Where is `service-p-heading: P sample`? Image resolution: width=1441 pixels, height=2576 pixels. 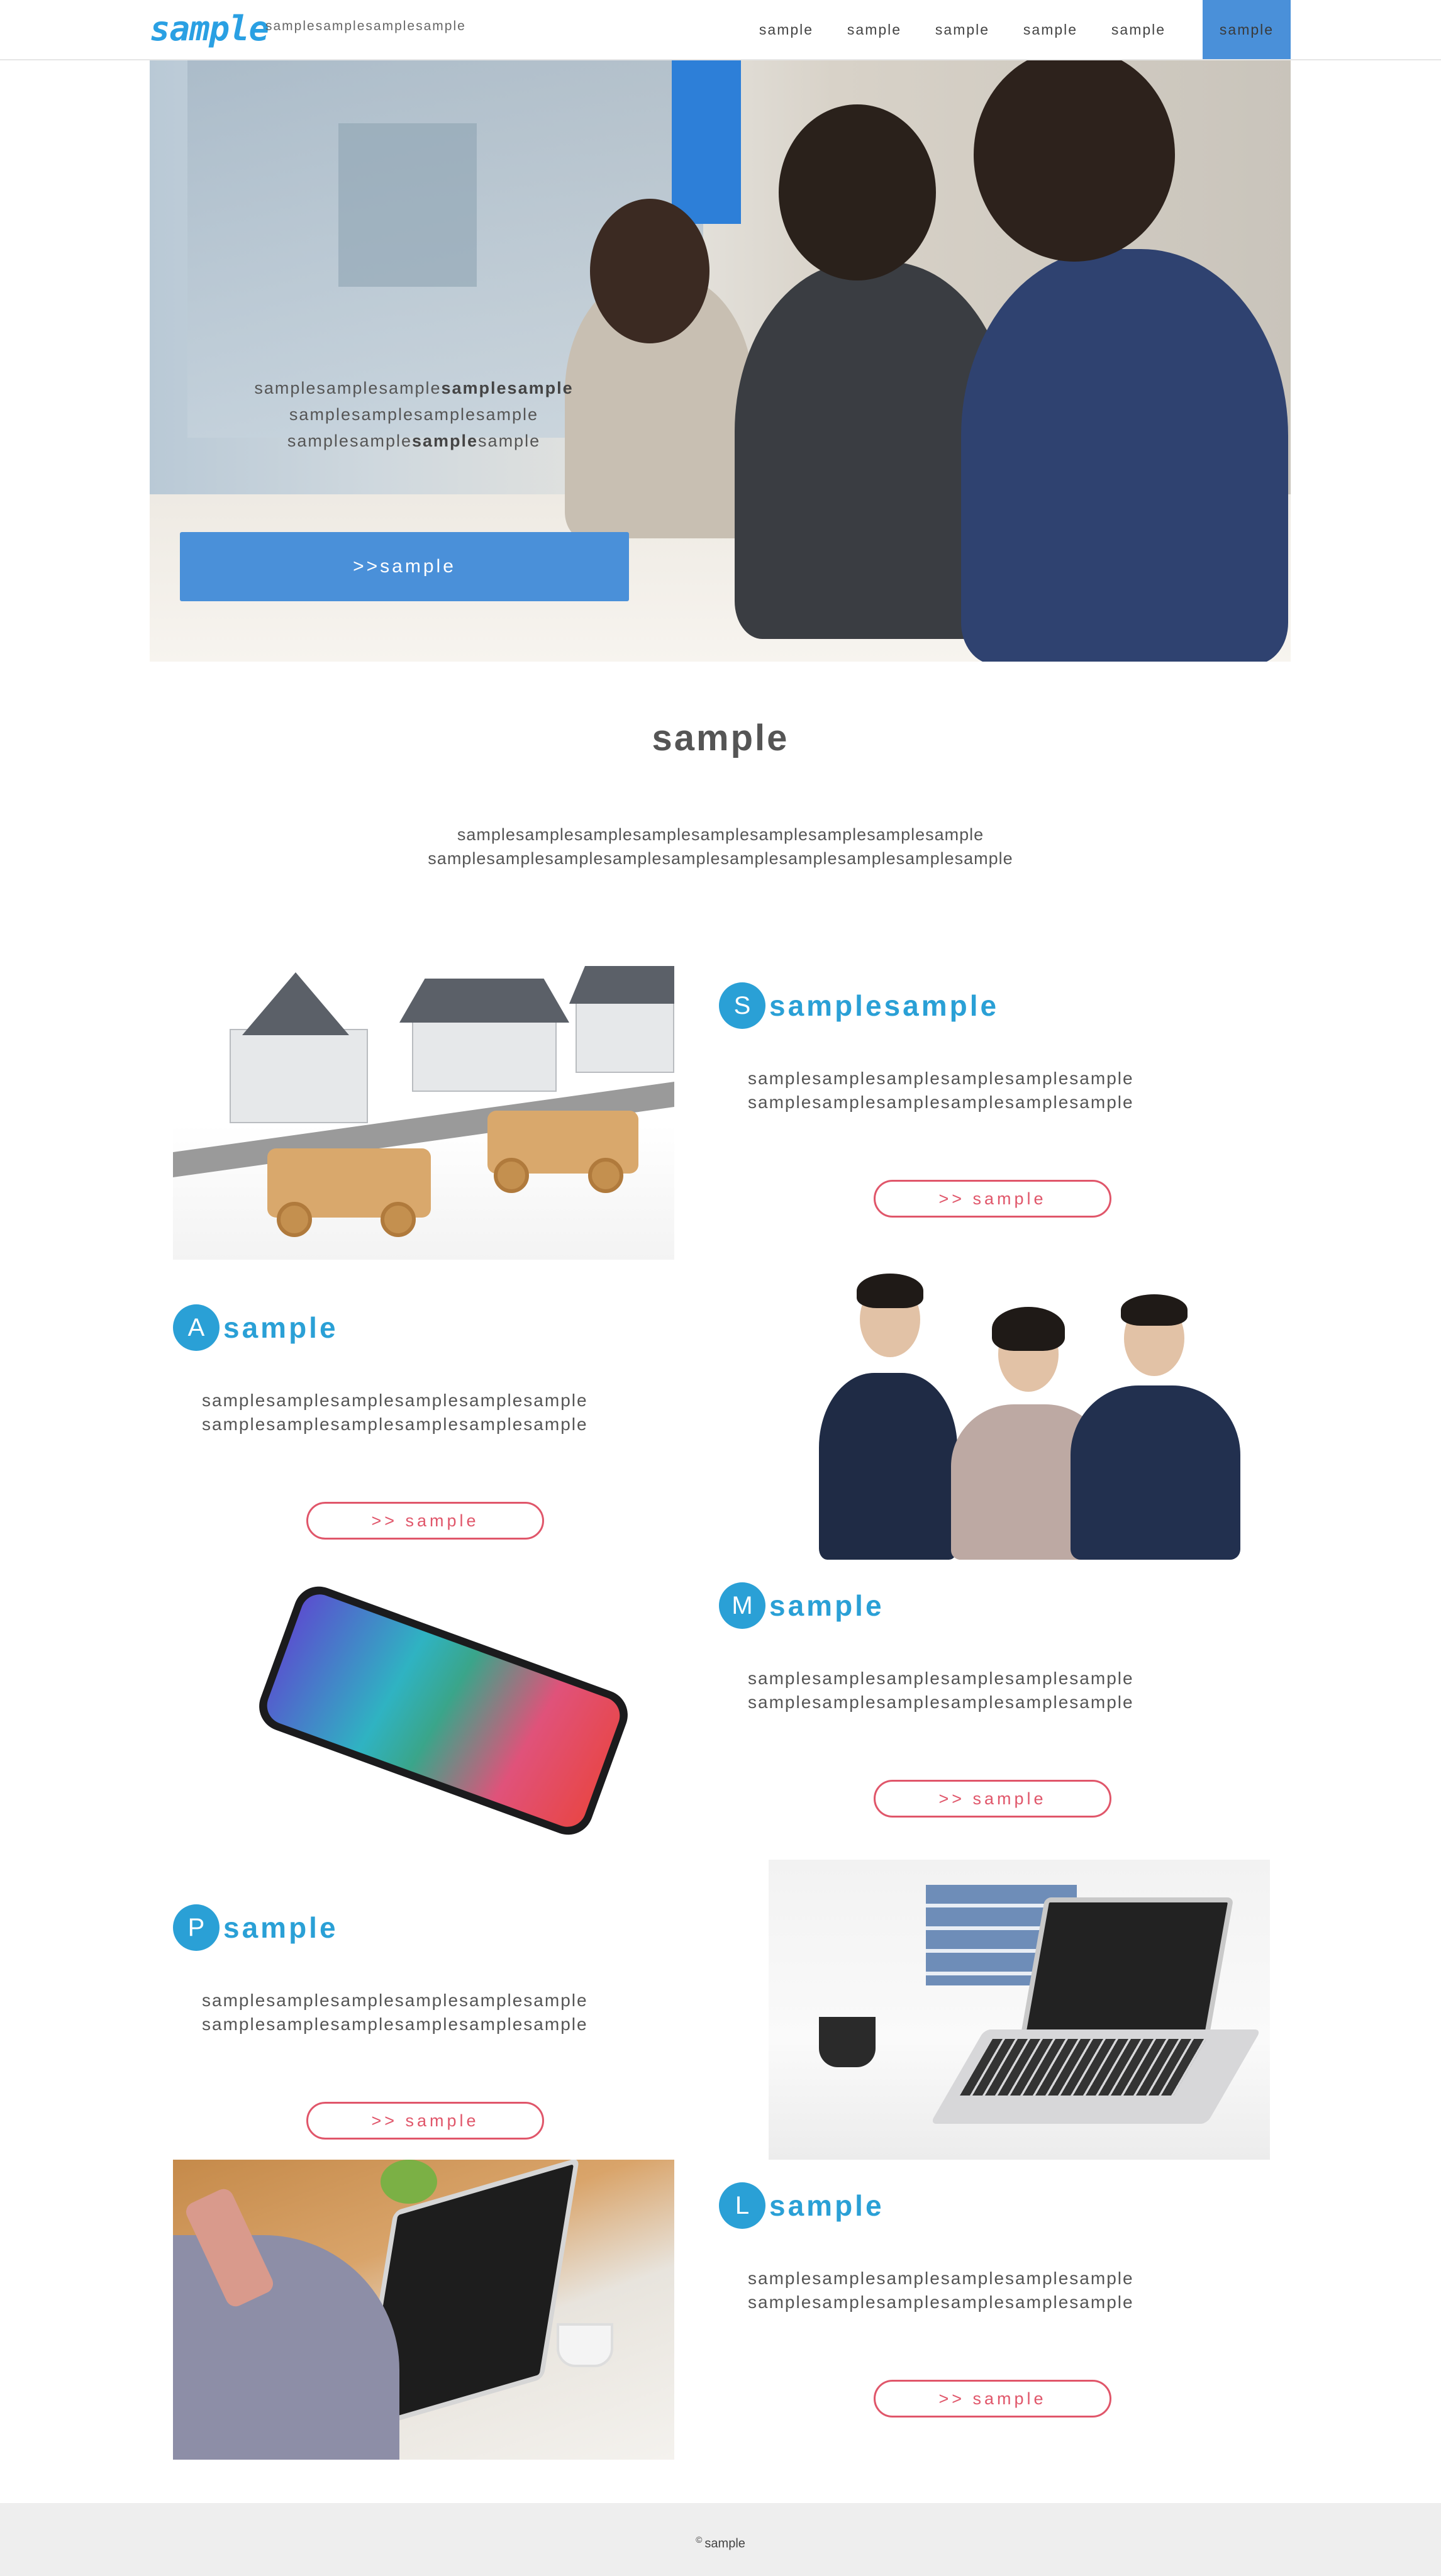
service-p-heading: P sample is located at coordinates (255, 1927).